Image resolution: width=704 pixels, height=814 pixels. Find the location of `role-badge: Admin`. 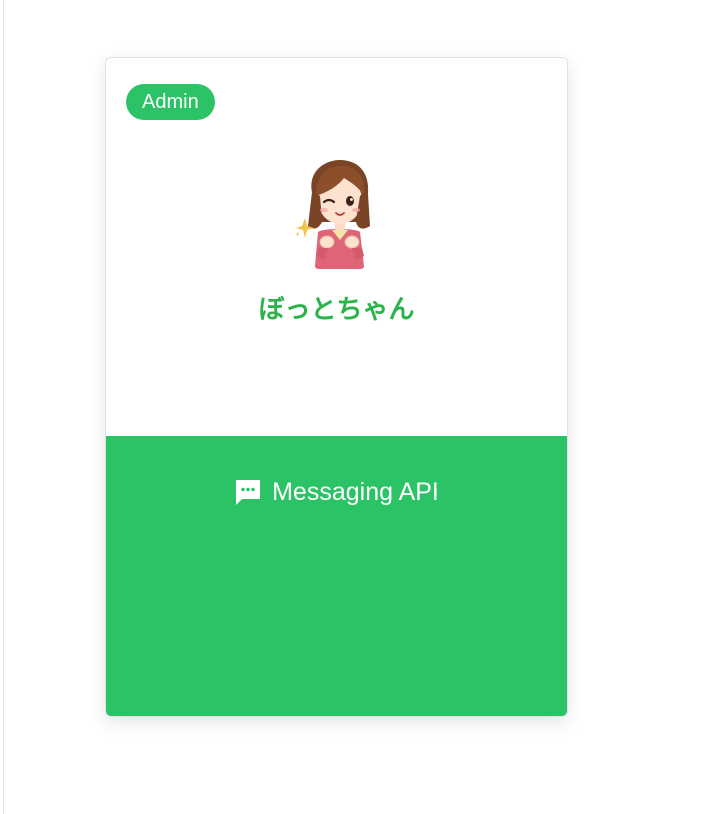

role-badge: Admin is located at coordinates (170, 102).